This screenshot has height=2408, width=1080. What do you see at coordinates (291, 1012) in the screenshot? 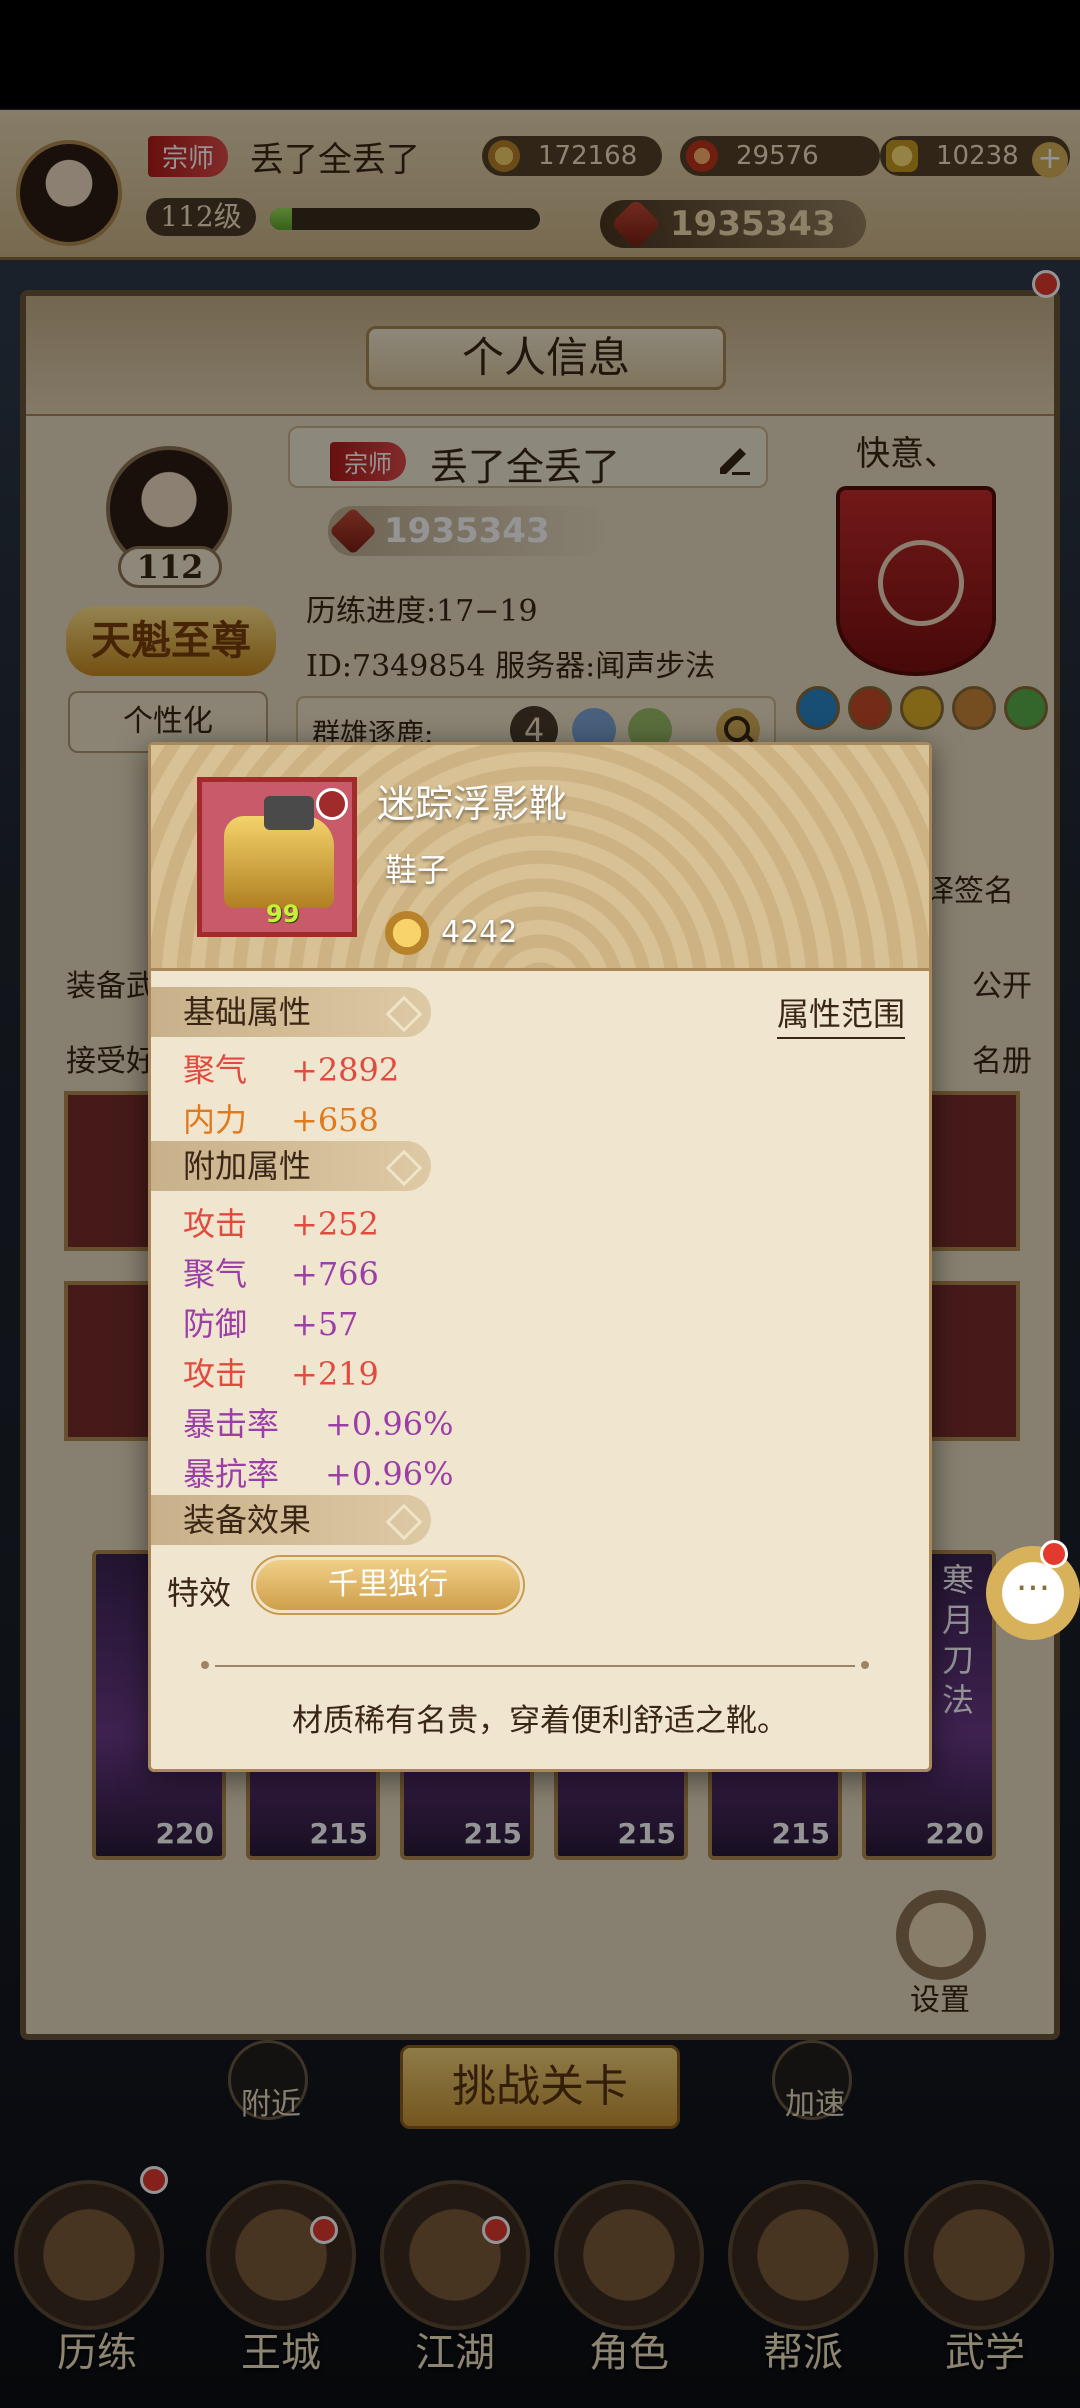
I see `base-attrs-title: 基础属性` at bounding box center [291, 1012].